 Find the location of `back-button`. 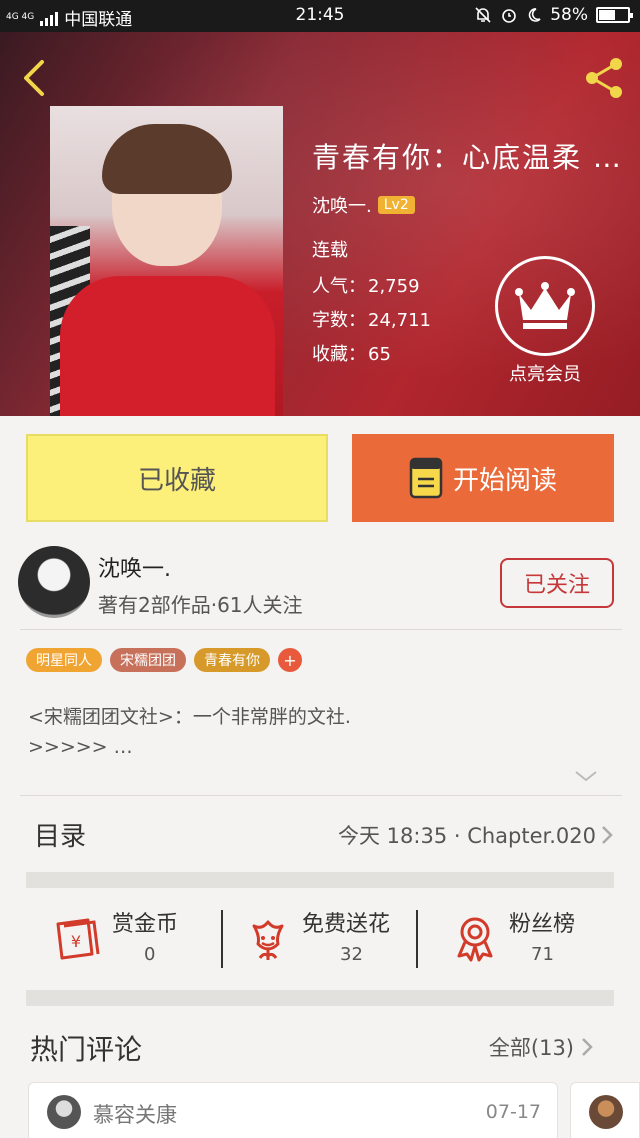

back-button is located at coordinates (36, 78).